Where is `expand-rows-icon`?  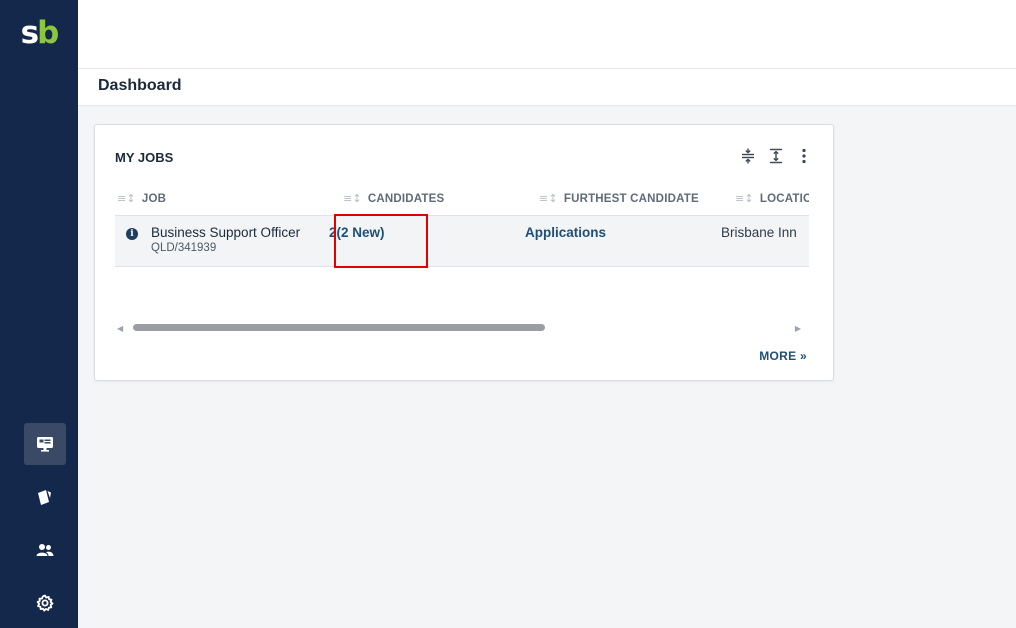
expand-rows-icon is located at coordinates (776, 156).